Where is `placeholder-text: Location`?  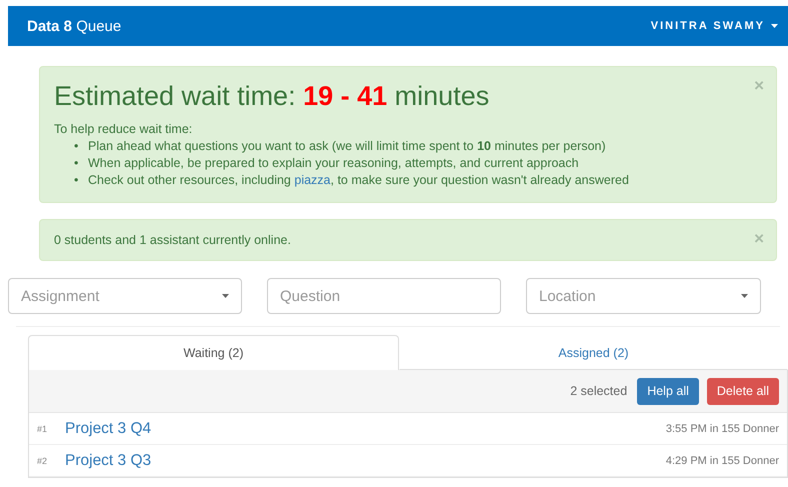
placeholder-text: Location is located at coordinates (567, 296).